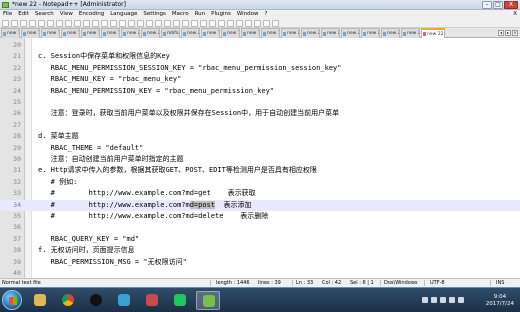 Image resolution: width=520 pixels, height=312 pixels. Describe the element at coordinates (221, 14) in the screenshot. I see `menu-plugins: Plugins` at that location.